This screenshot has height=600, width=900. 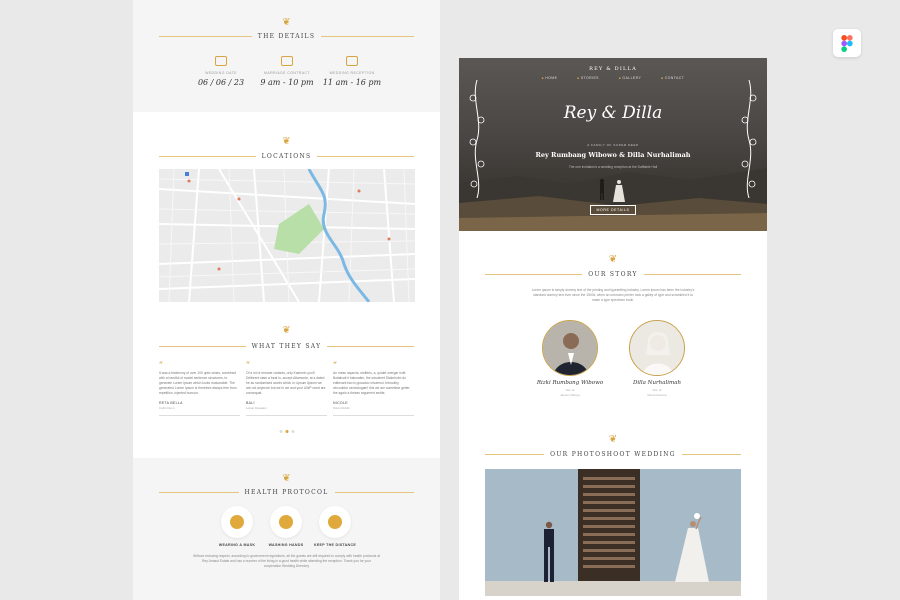 I want to click on detail-label: MARRIAGE CONTRACT, so click(x=287, y=73).